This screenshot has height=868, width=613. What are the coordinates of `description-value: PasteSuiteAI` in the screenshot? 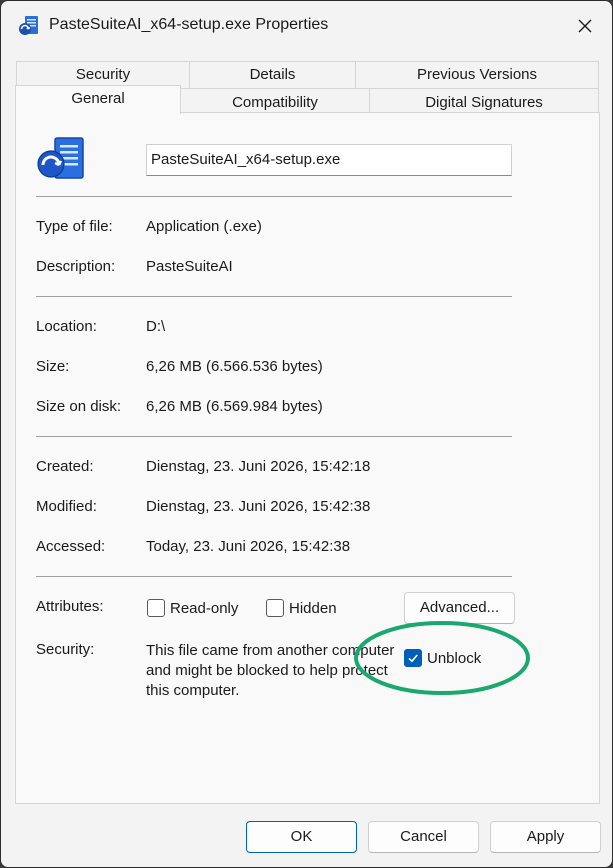 It's located at (189, 266).